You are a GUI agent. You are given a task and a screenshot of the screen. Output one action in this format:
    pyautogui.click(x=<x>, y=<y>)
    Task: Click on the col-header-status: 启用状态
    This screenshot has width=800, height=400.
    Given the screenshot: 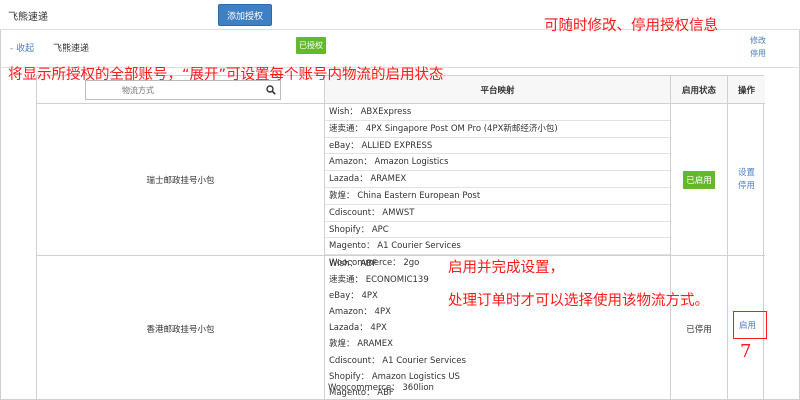 What is the action you would take?
    pyautogui.click(x=699, y=90)
    